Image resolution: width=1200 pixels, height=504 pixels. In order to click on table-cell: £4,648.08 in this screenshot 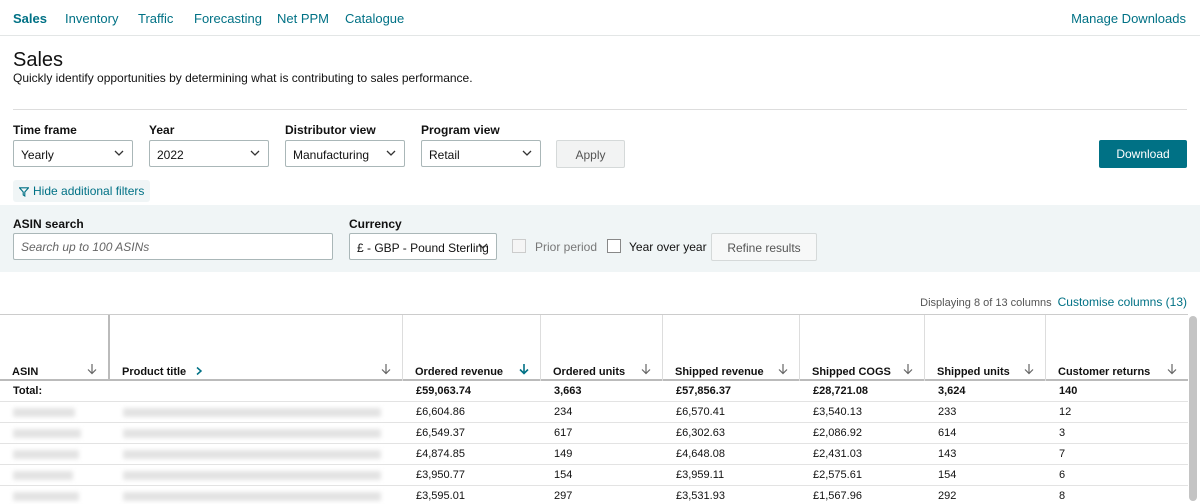, I will do `click(700, 454)`.